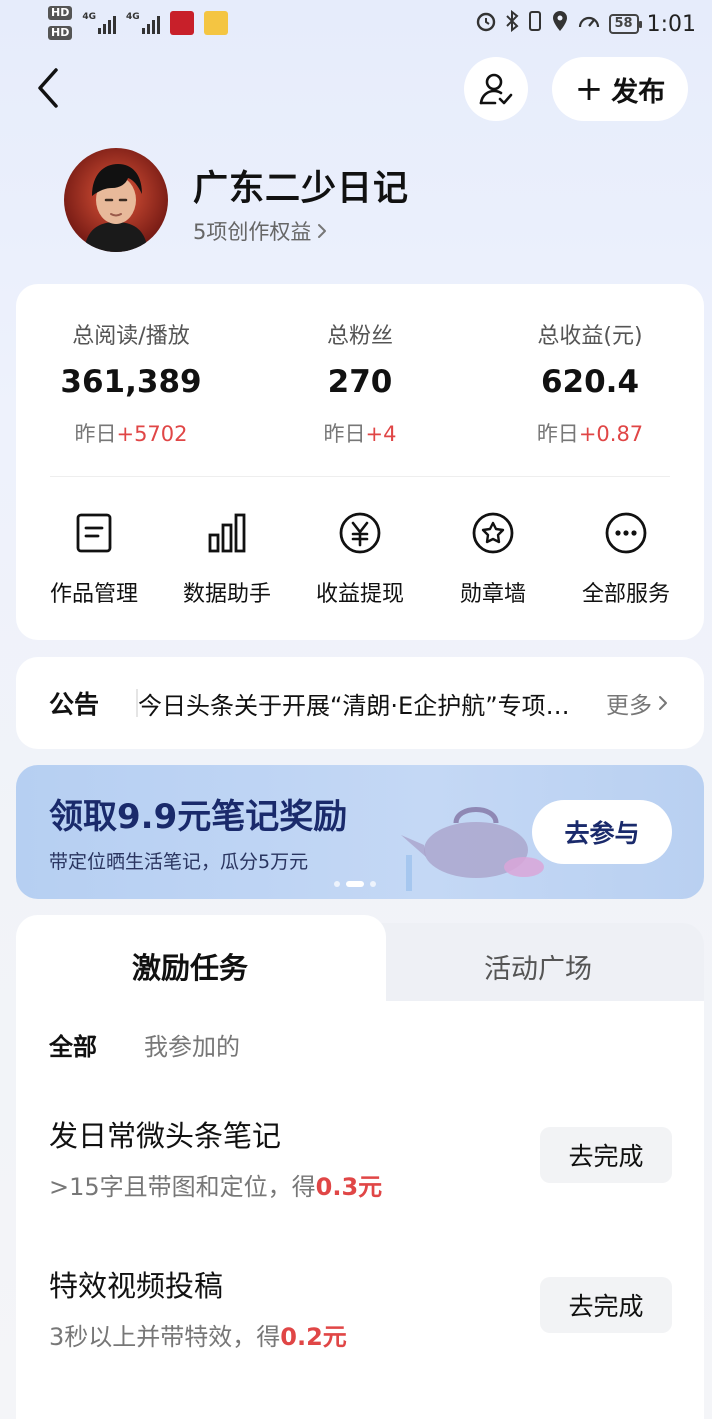 Image resolution: width=712 pixels, height=1419 pixels. Describe the element at coordinates (492, 594) in the screenshot. I see `service-label: 勋章墙` at that location.